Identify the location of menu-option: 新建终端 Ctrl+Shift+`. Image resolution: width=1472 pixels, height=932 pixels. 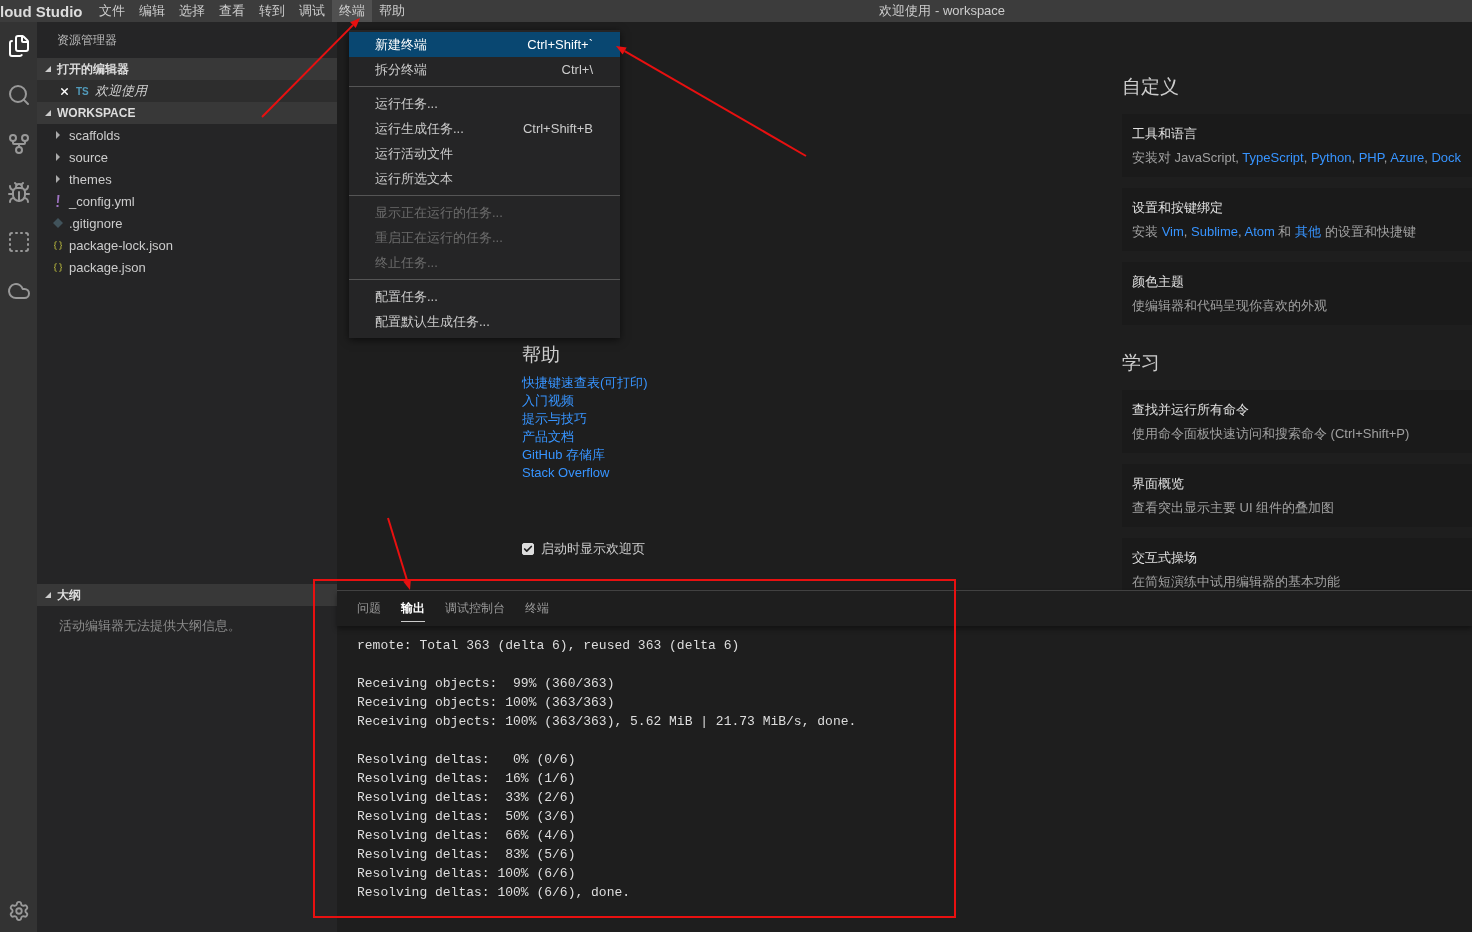
(484, 44).